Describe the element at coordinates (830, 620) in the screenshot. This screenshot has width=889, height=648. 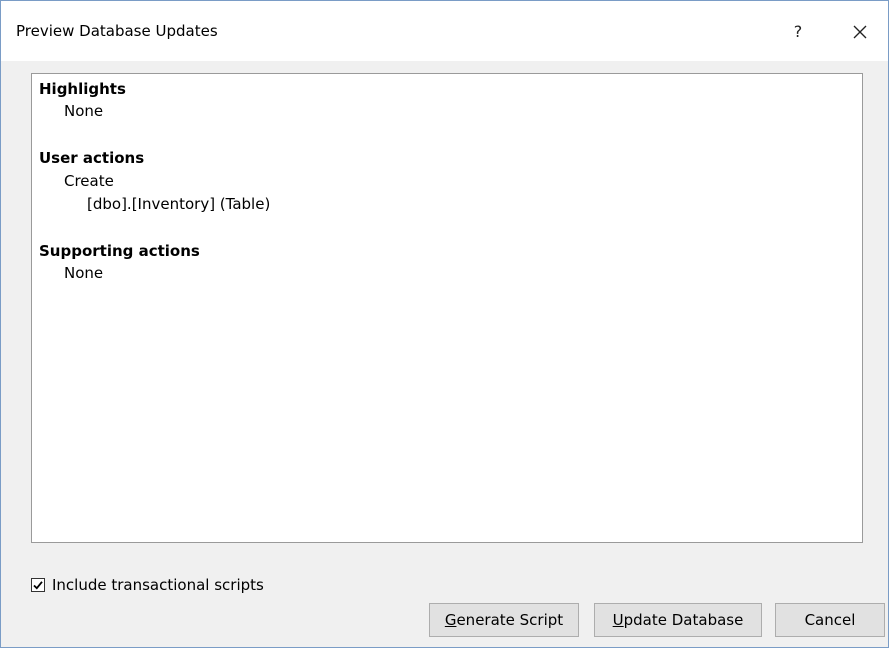
I see `cancel-button: Cancel` at that location.